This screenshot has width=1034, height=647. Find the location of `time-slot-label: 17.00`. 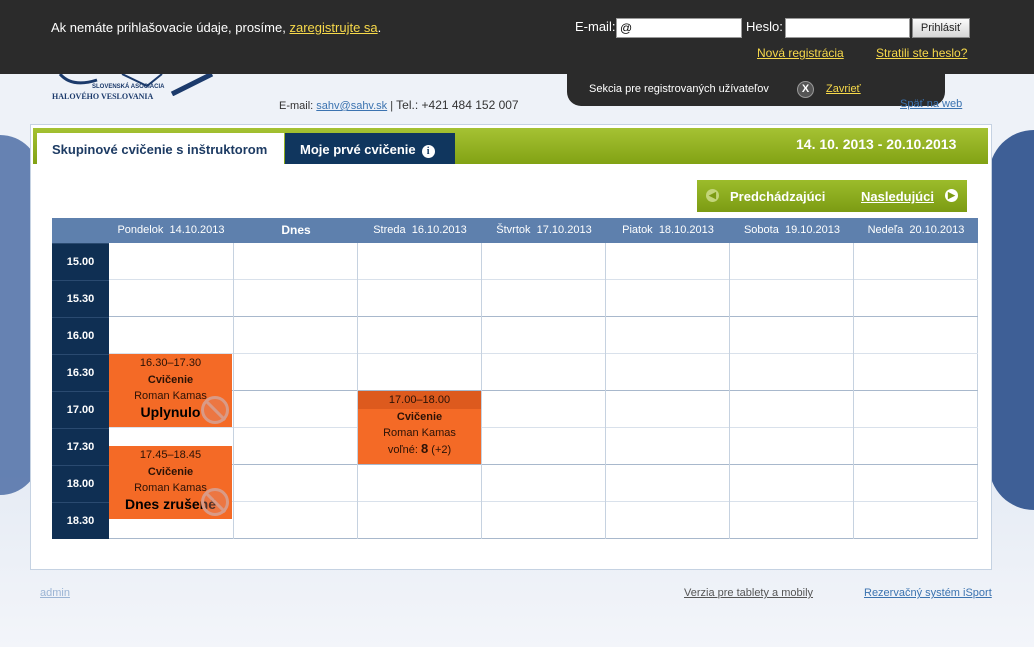

time-slot-label: 17.00 is located at coordinates (80, 409).